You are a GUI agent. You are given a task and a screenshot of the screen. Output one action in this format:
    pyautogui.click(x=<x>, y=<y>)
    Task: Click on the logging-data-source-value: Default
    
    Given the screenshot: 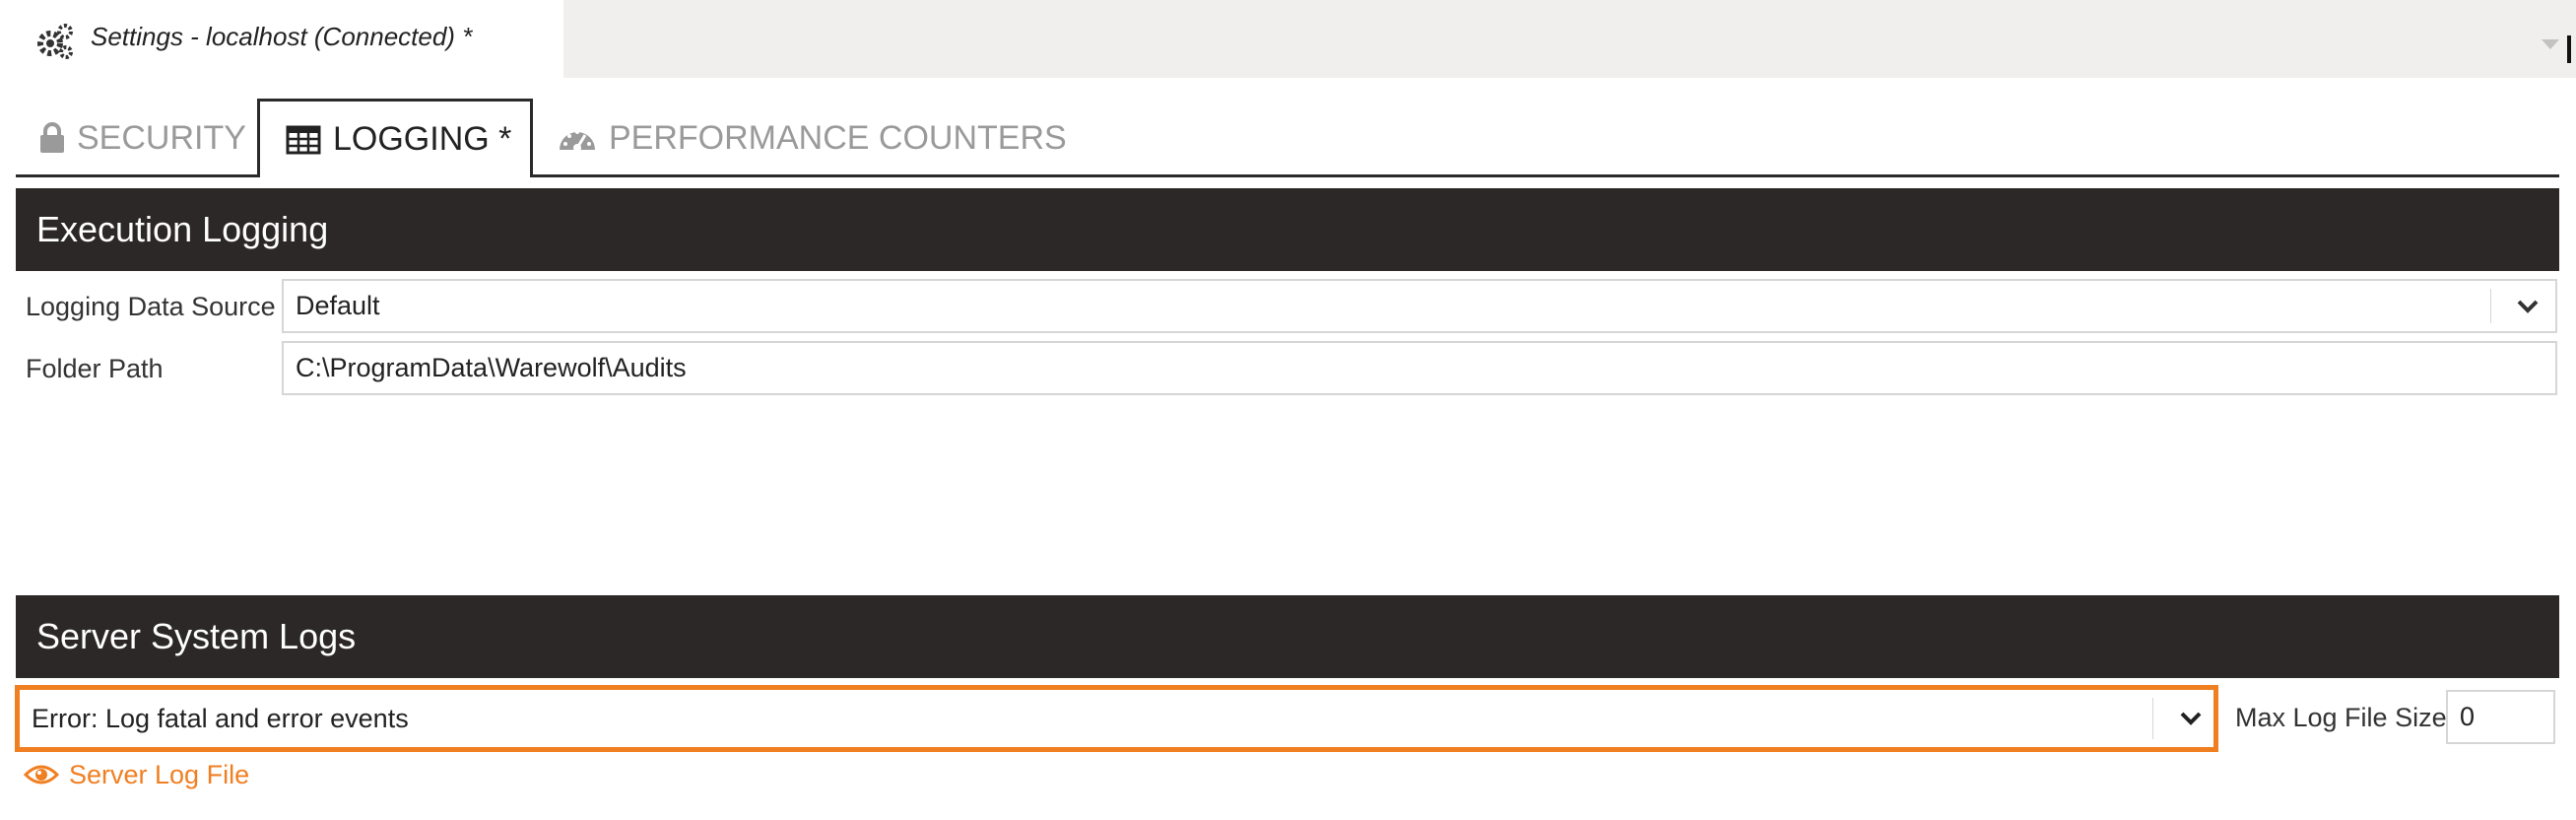 What is the action you would take?
    pyautogui.click(x=338, y=306)
    